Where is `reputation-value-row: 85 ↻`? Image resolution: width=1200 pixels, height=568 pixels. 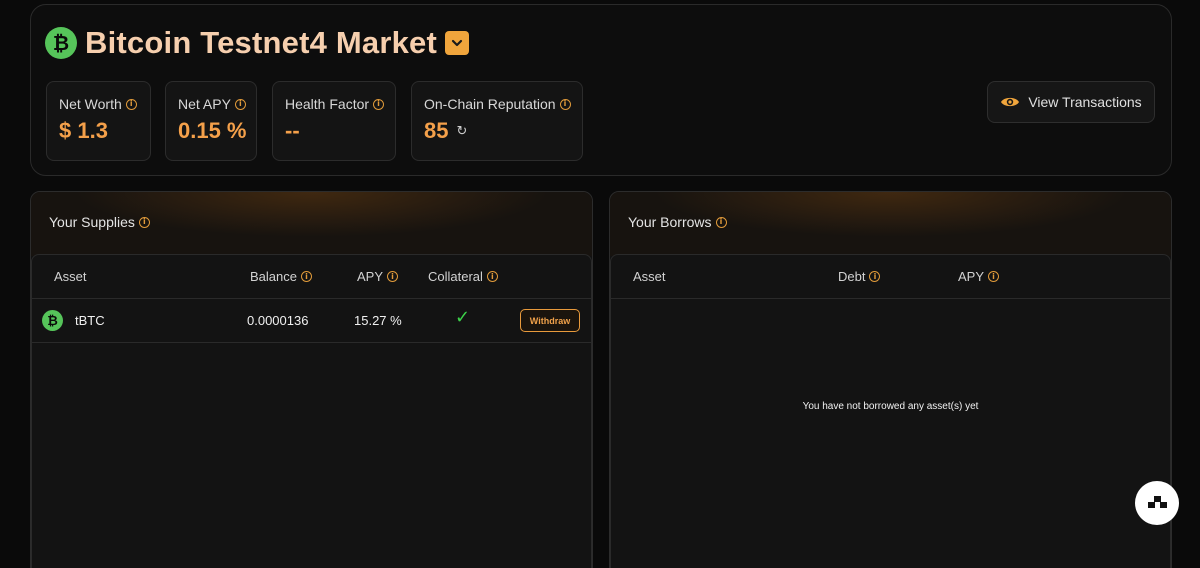
reputation-value-row: 85 ↻ is located at coordinates (503, 131).